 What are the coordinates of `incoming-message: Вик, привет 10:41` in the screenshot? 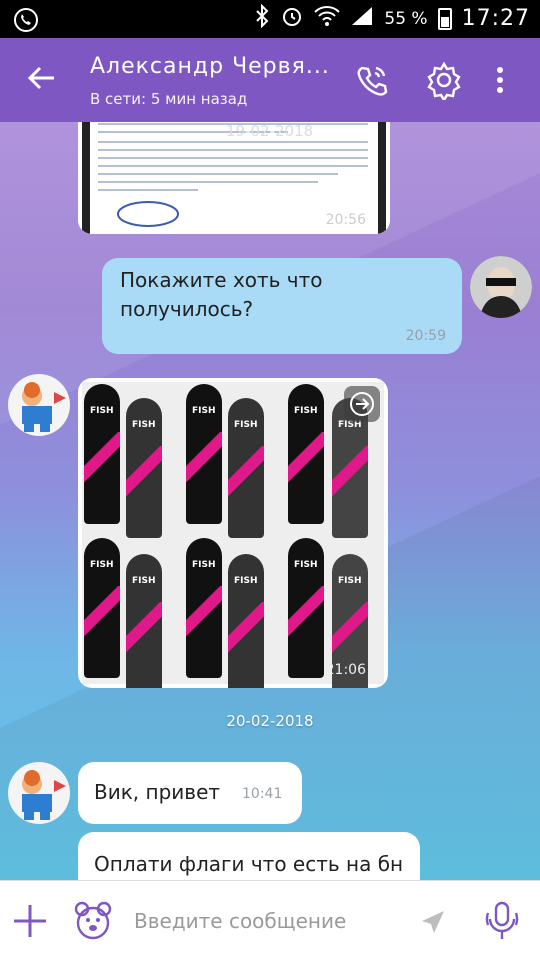 It's located at (190, 793).